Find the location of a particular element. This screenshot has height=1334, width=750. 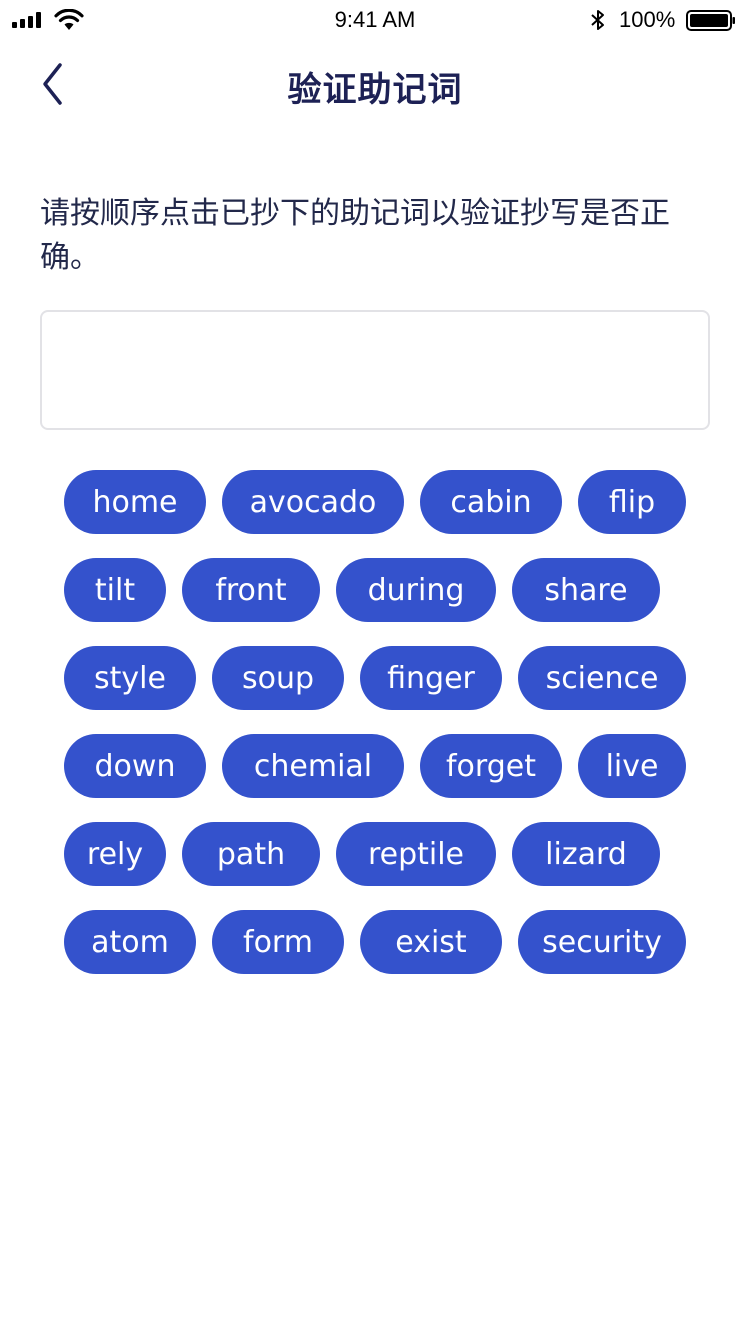

word-row: down chemial forget live is located at coordinates (384, 766).